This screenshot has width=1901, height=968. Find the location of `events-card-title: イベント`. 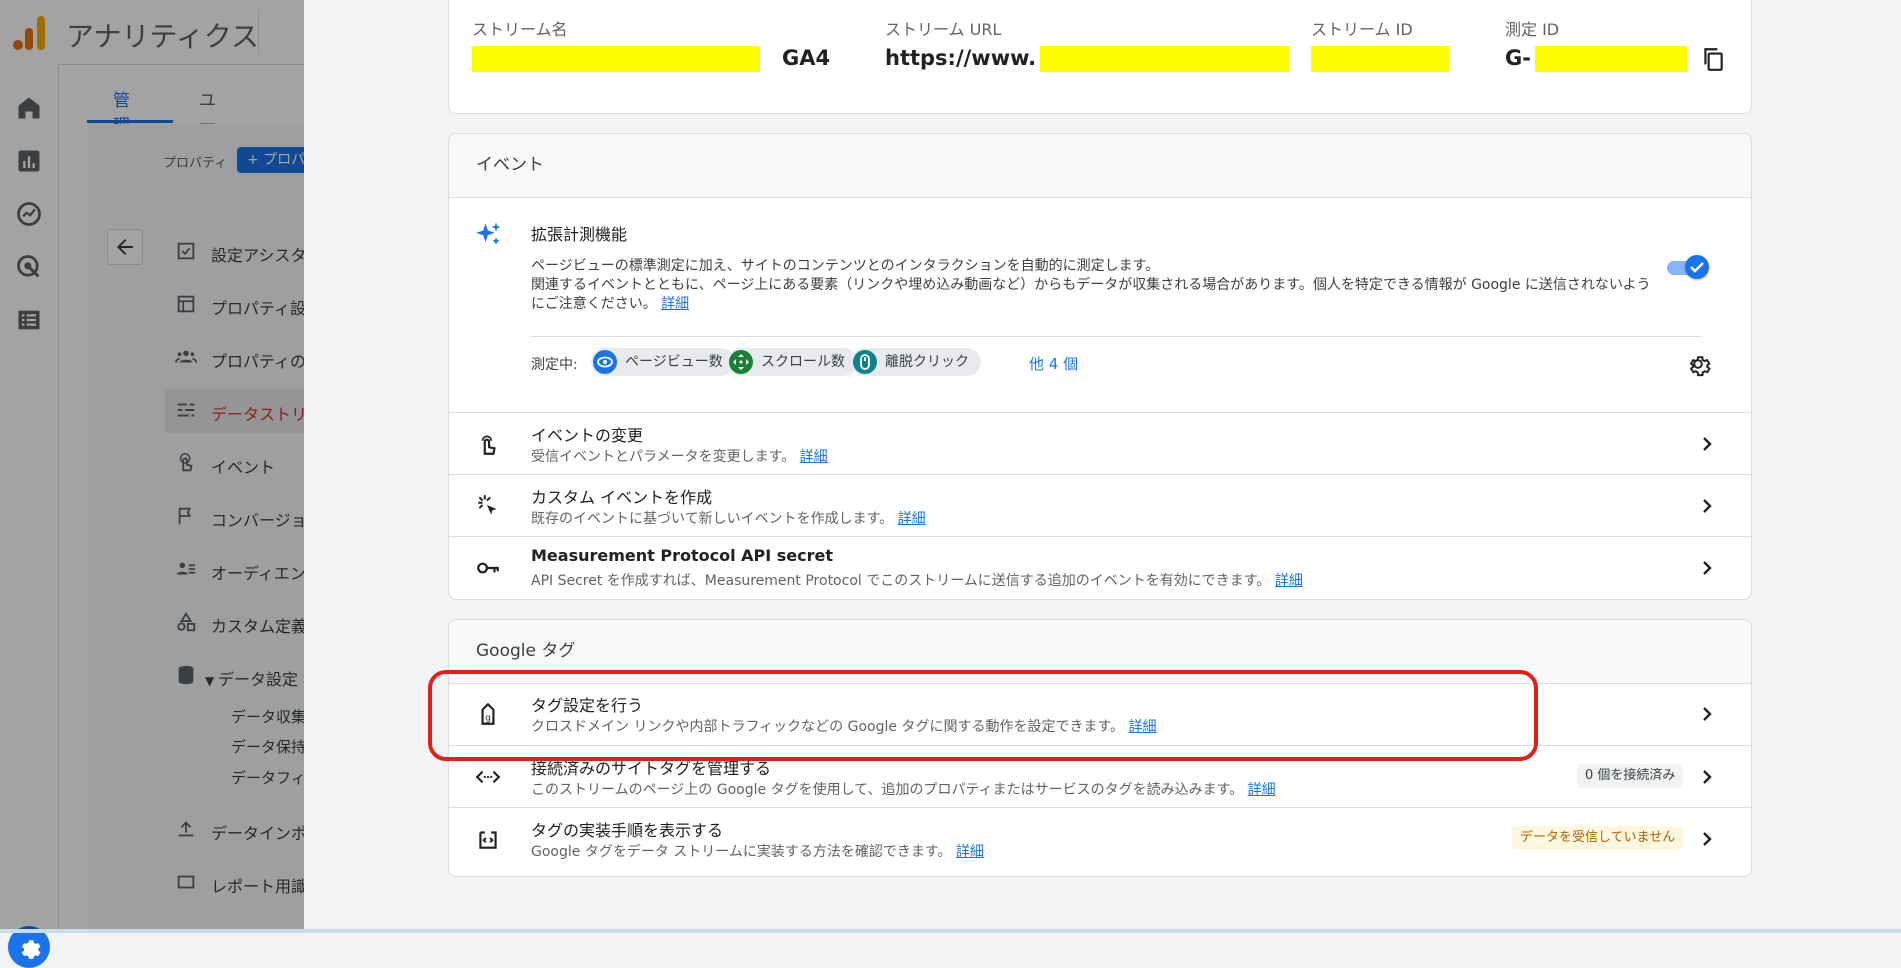

events-card-title: イベント is located at coordinates (1100, 166).